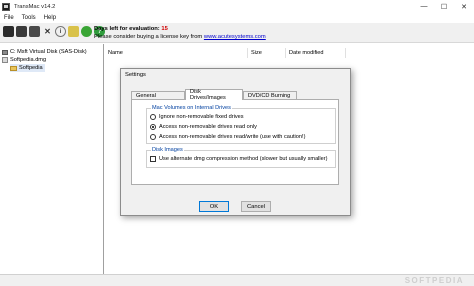 This screenshot has height=286, width=474. I want to click on menu-tools: Tools, so click(29, 18).